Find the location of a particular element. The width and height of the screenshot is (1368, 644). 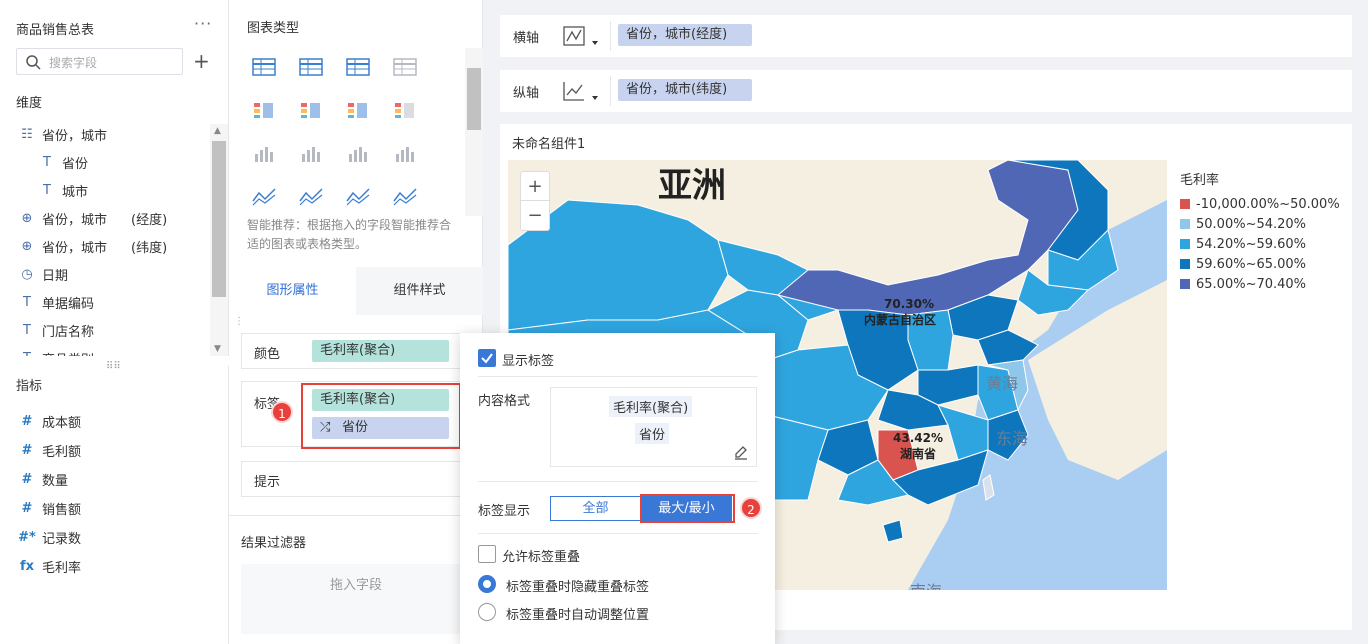

search-input: 搜索字段 is located at coordinates (99, 61).